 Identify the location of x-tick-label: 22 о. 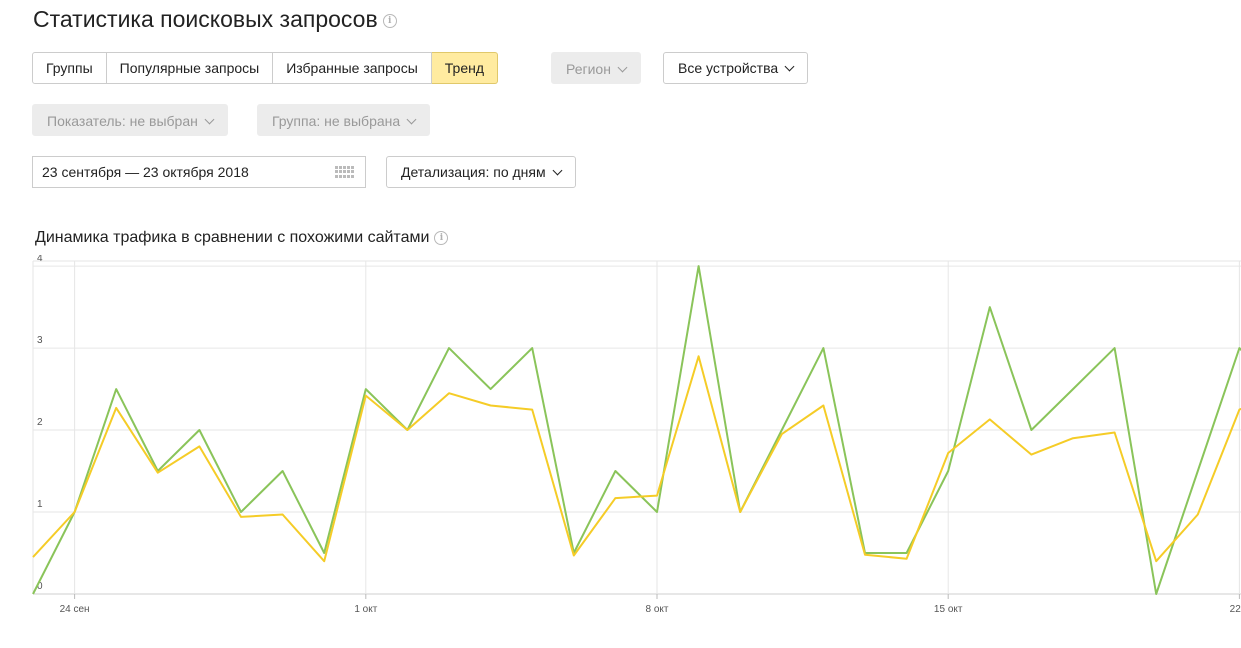
(1235, 609).